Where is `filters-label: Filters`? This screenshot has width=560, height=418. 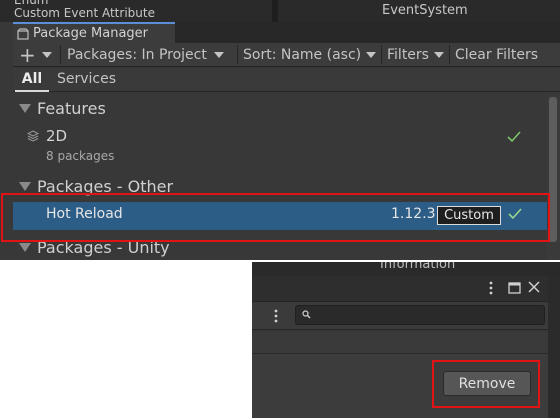 filters-label: Filters is located at coordinates (408, 54).